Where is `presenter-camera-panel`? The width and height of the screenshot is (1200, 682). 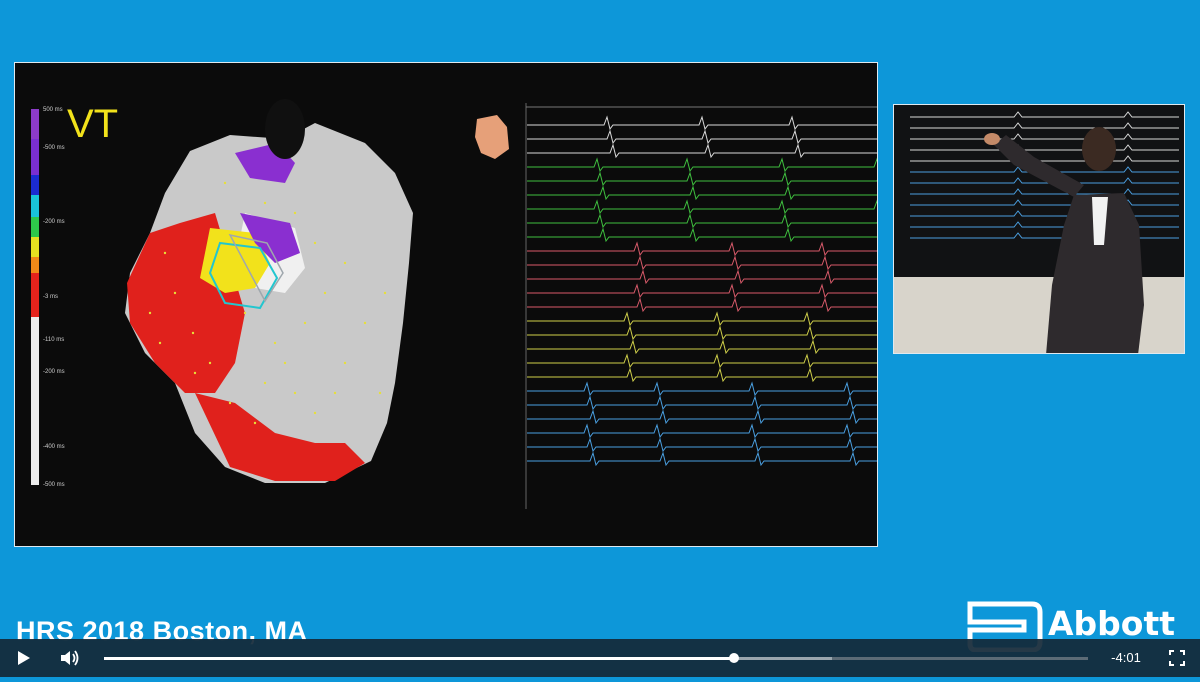 presenter-camera-panel is located at coordinates (1039, 229).